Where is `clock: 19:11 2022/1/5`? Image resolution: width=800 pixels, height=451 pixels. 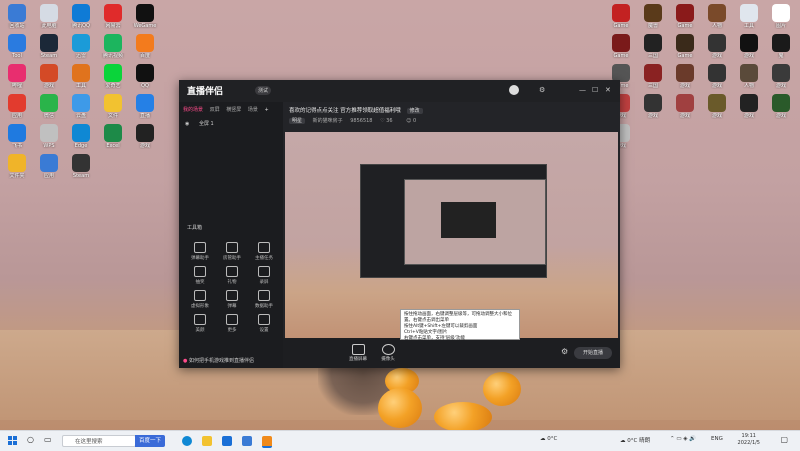
clock: 19:11 2022/1/5 is located at coordinates (749, 440).